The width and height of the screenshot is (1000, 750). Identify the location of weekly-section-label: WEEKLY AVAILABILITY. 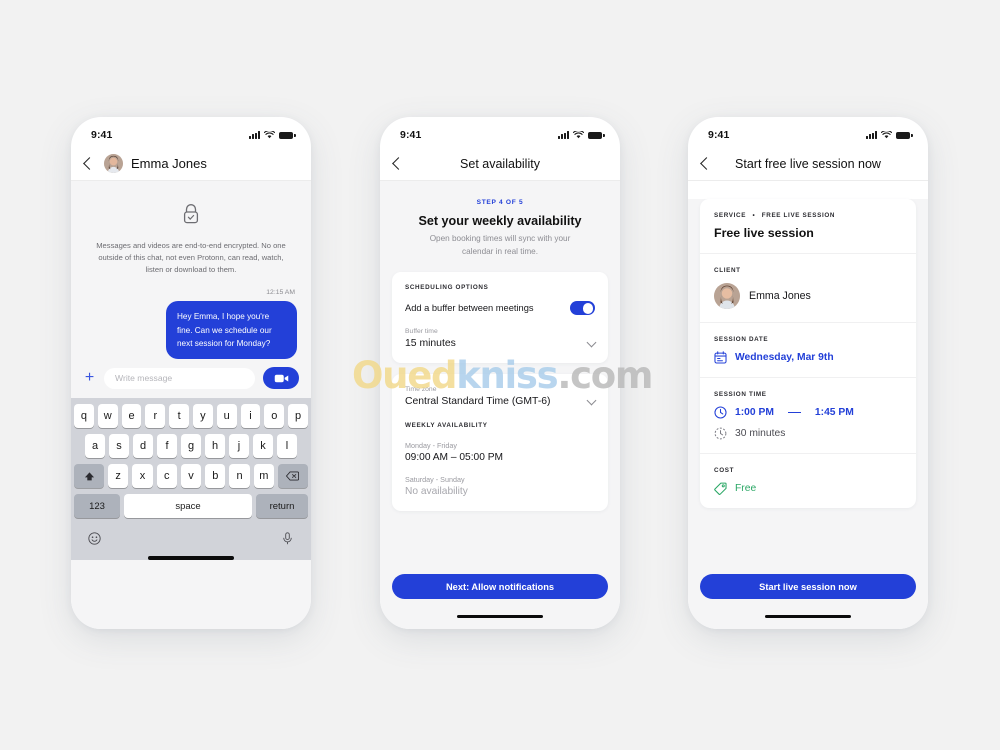
(446, 426).